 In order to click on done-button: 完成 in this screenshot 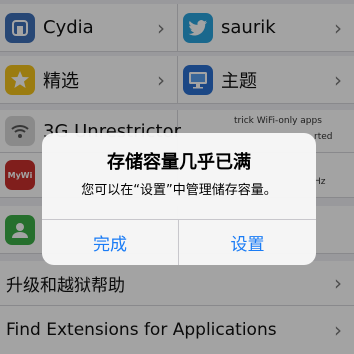, I will do `click(110, 242)`.